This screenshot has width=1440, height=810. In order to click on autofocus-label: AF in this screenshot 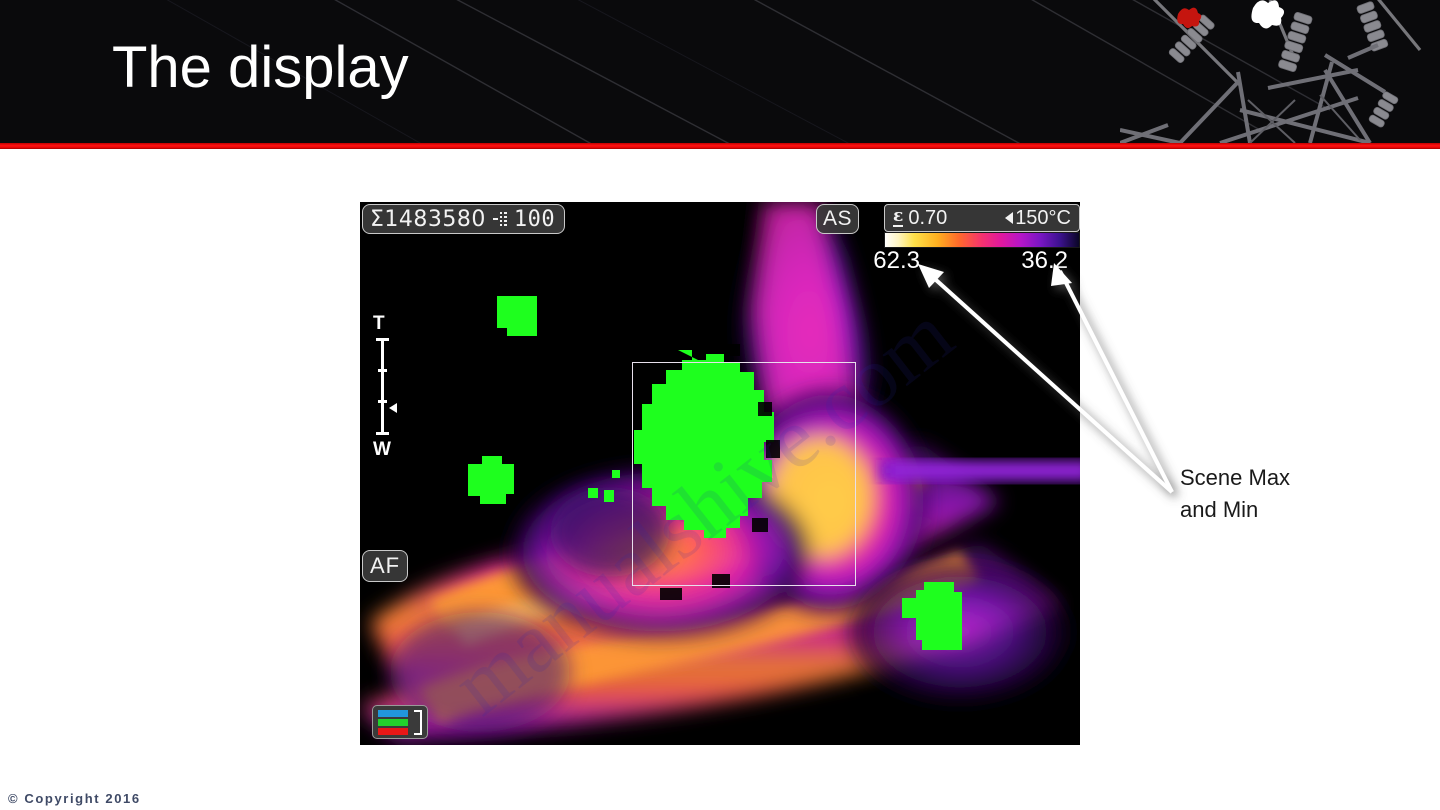, I will do `click(385, 565)`.